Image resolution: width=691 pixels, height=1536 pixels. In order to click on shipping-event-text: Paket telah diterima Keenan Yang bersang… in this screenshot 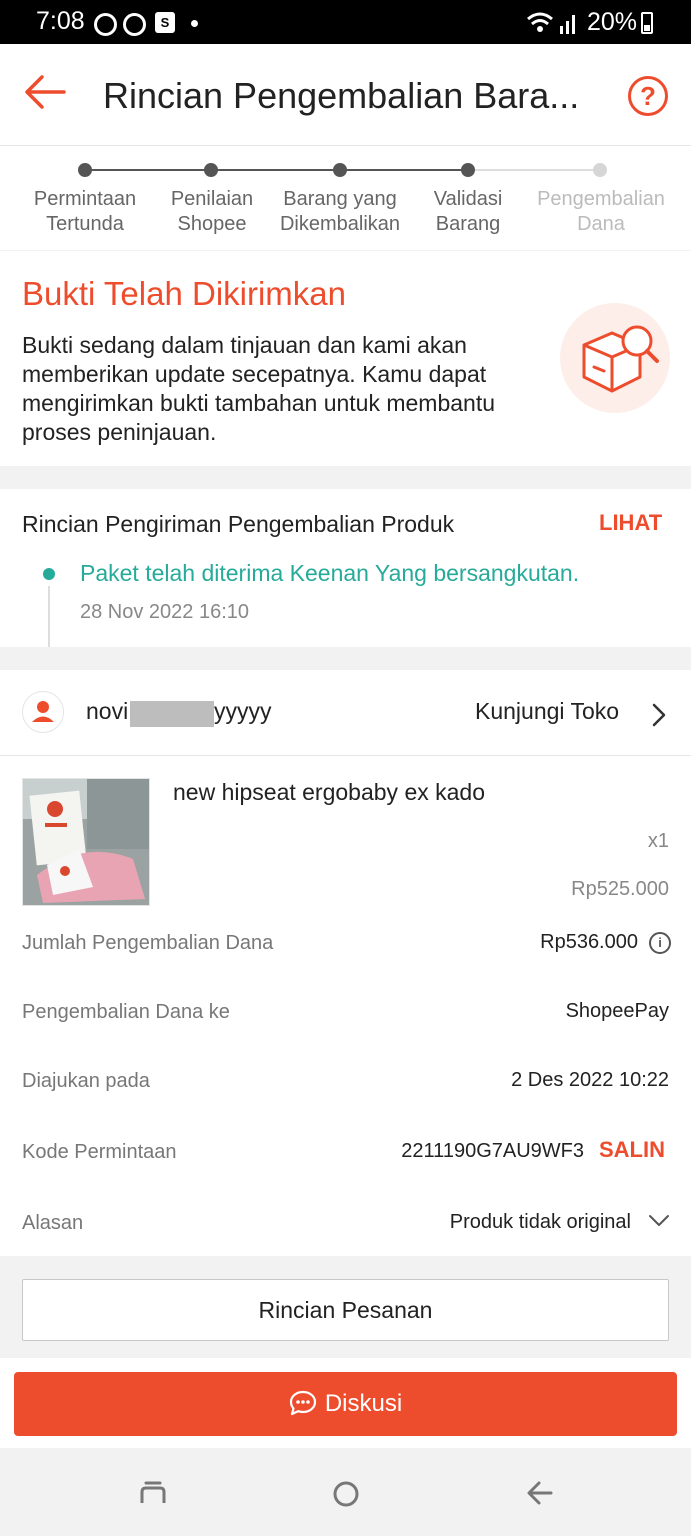, I will do `click(330, 573)`.